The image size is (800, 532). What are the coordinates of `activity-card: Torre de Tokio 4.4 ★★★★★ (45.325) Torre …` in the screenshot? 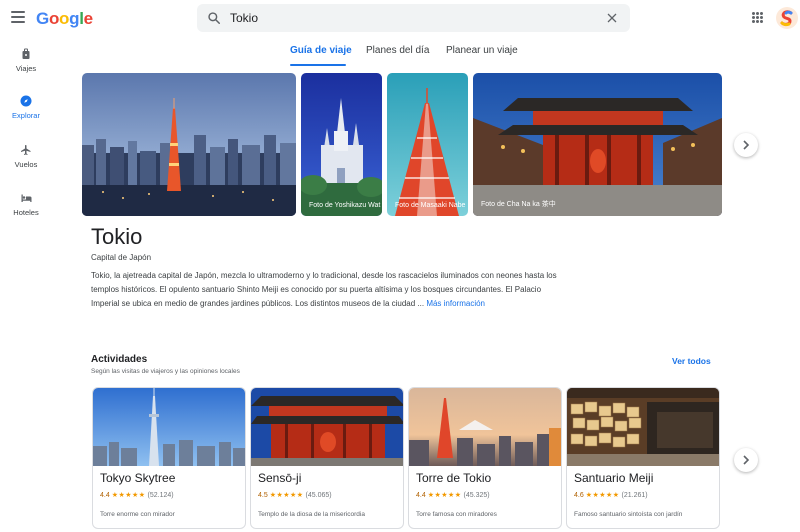 It's located at (485, 458).